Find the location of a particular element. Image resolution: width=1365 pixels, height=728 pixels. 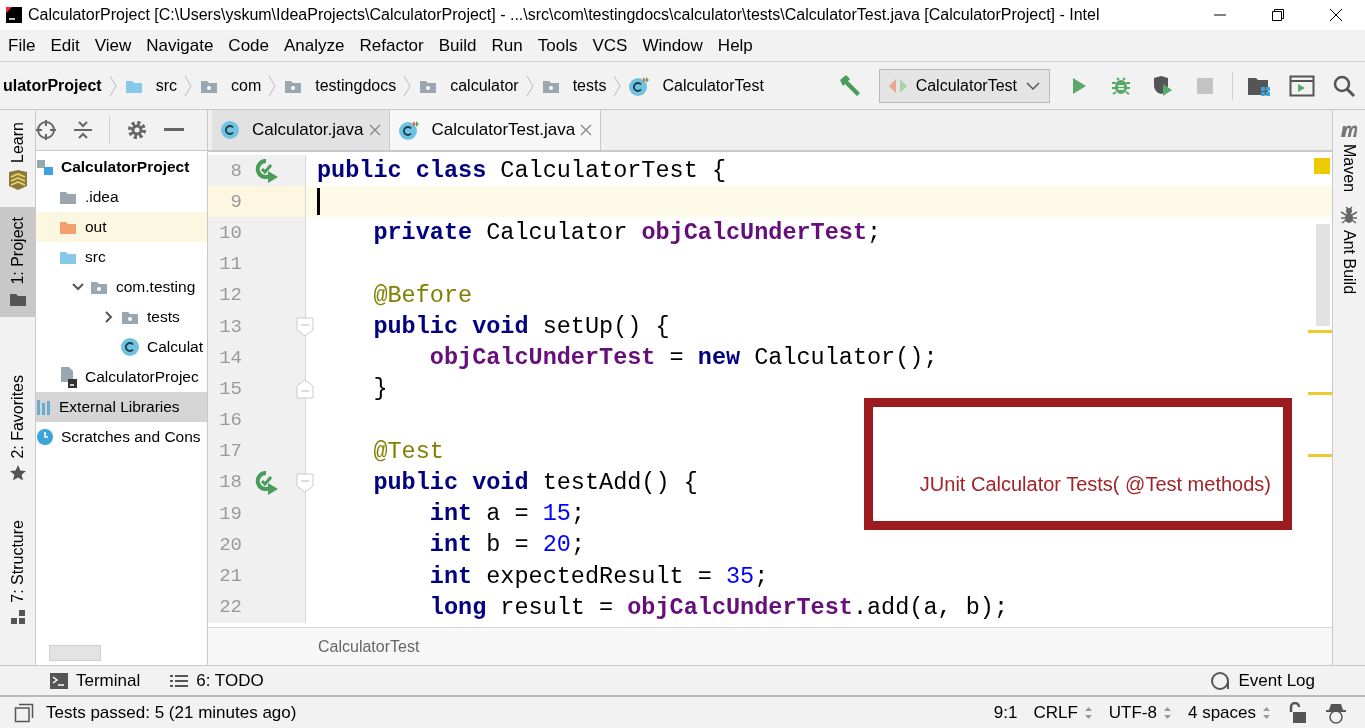

minimize-icon is located at coordinates (174, 130).